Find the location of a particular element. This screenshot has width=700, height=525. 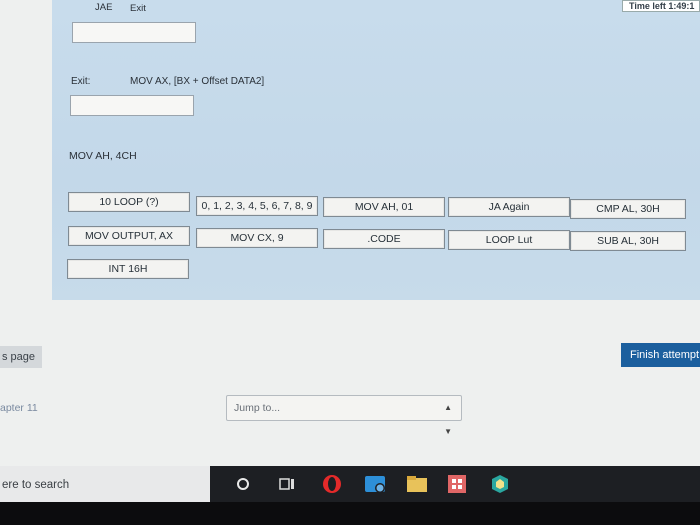

file-explorer-icon is located at coordinates (417, 486).